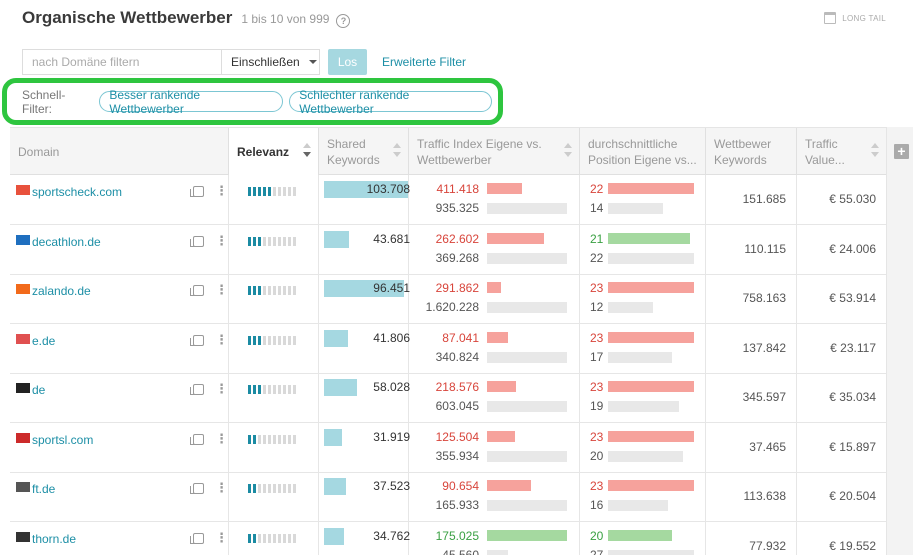  I want to click on go-button: Los, so click(347, 62).